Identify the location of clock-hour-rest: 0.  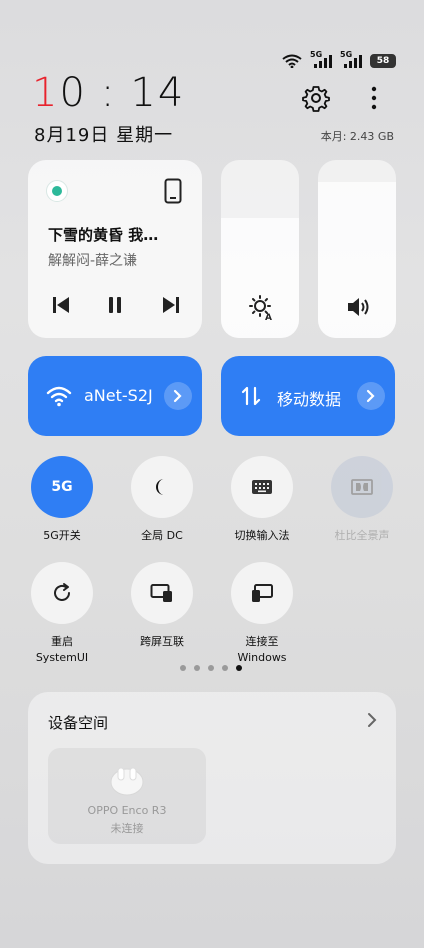
(73, 93).